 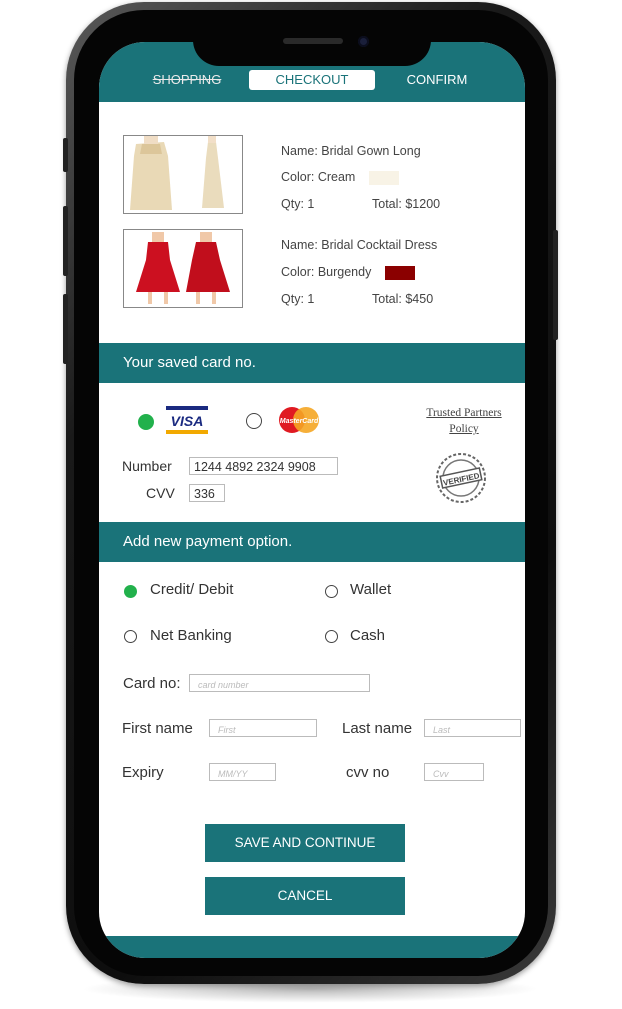 I want to click on svg-text: VISA, so click(x=187, y=421).